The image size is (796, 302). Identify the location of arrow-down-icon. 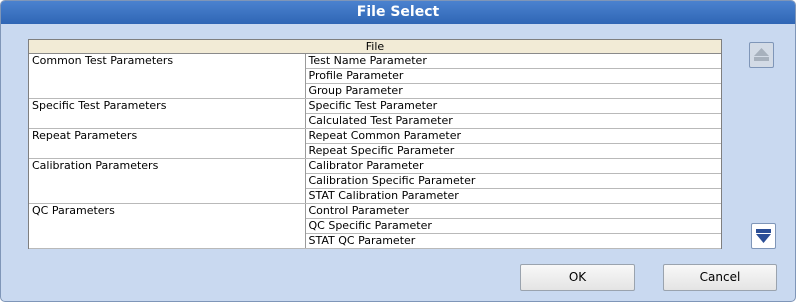
(763, 236).